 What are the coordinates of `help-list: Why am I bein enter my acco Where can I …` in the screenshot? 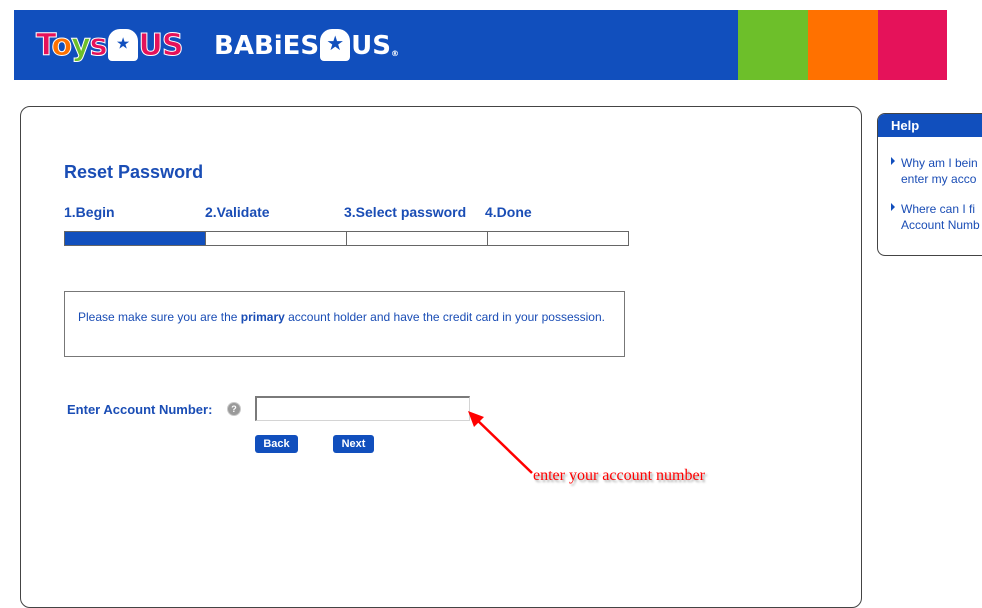 It's located at (935, 201).